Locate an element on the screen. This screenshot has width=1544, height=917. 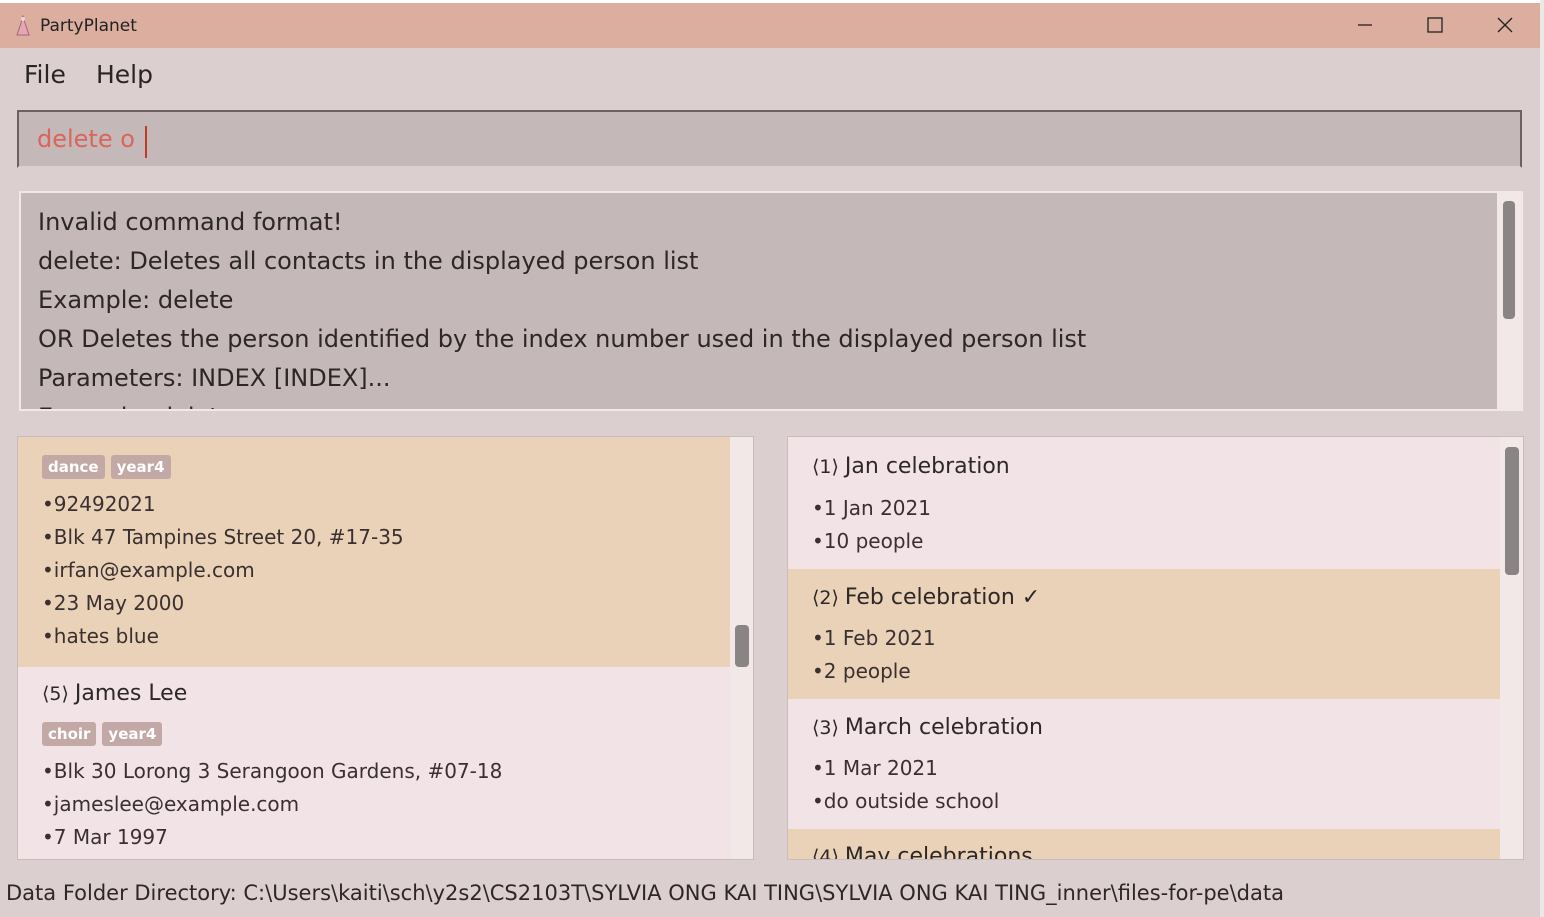
menu-bar: File Help is located at coordinates (770, 75).